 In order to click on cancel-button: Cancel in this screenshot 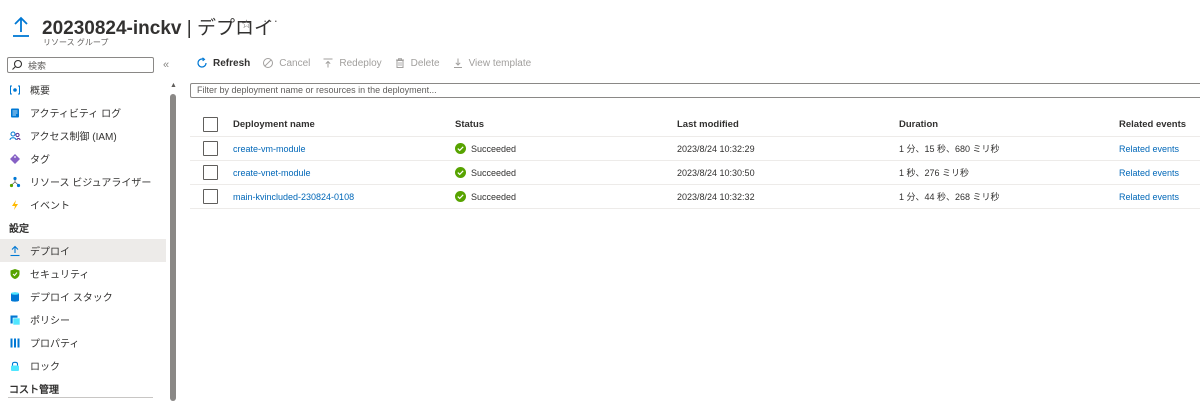, I will do `click(286, 63)`.